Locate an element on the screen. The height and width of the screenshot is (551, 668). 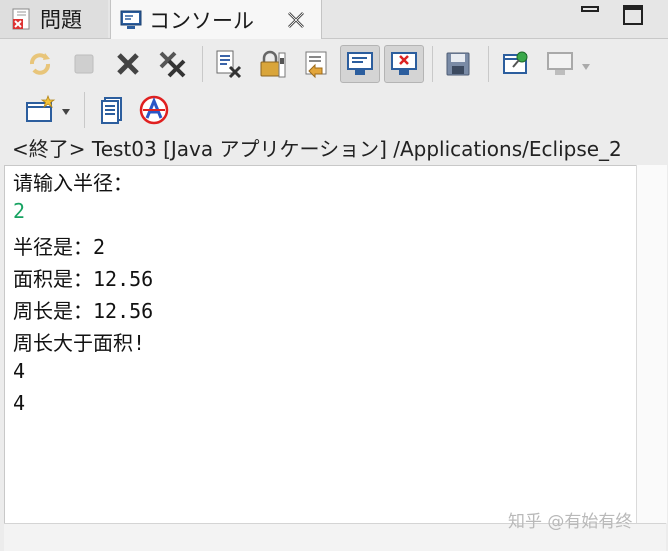
console-line: 周长是：12.56 is located at coordinates (83, 311).